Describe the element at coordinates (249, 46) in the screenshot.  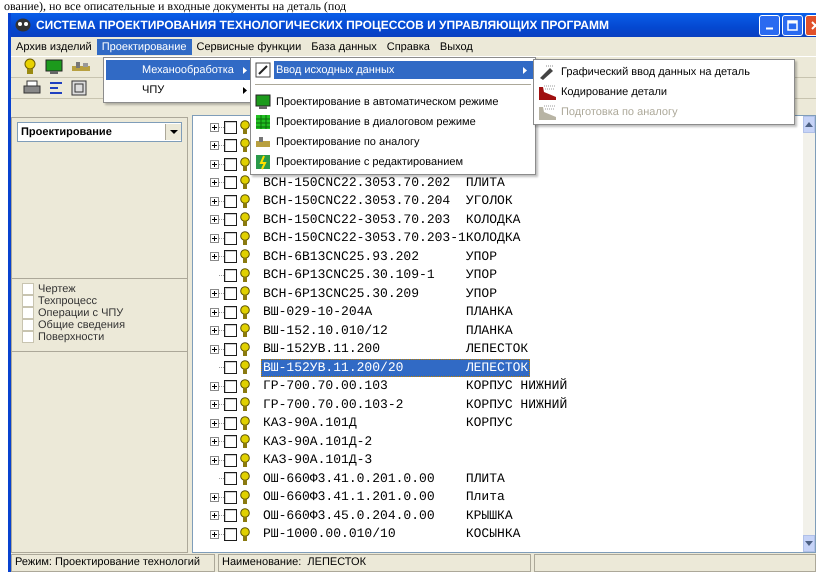
I see `menu-item: Сервисные функции` at that location.